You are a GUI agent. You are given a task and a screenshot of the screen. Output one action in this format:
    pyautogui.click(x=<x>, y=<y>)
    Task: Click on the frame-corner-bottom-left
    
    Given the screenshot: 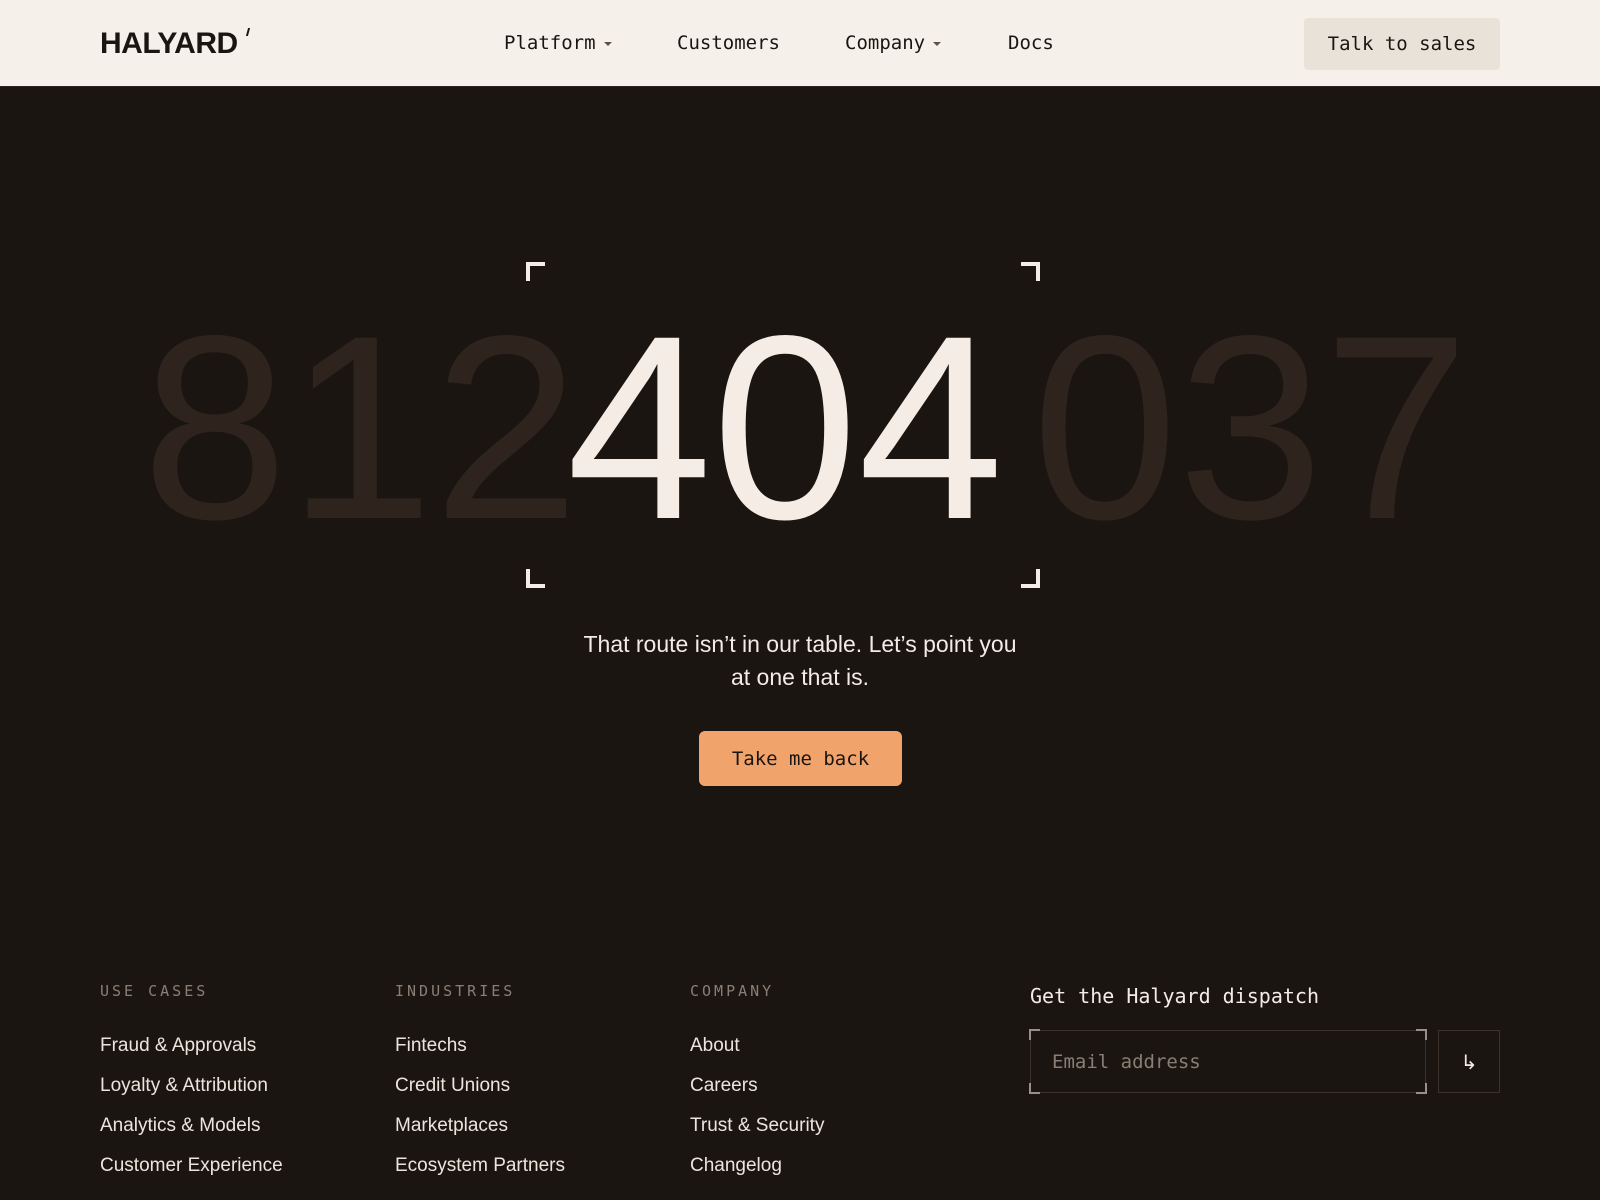 What is the action you would take?
    pyautogui.click(x=535, y=578)
    